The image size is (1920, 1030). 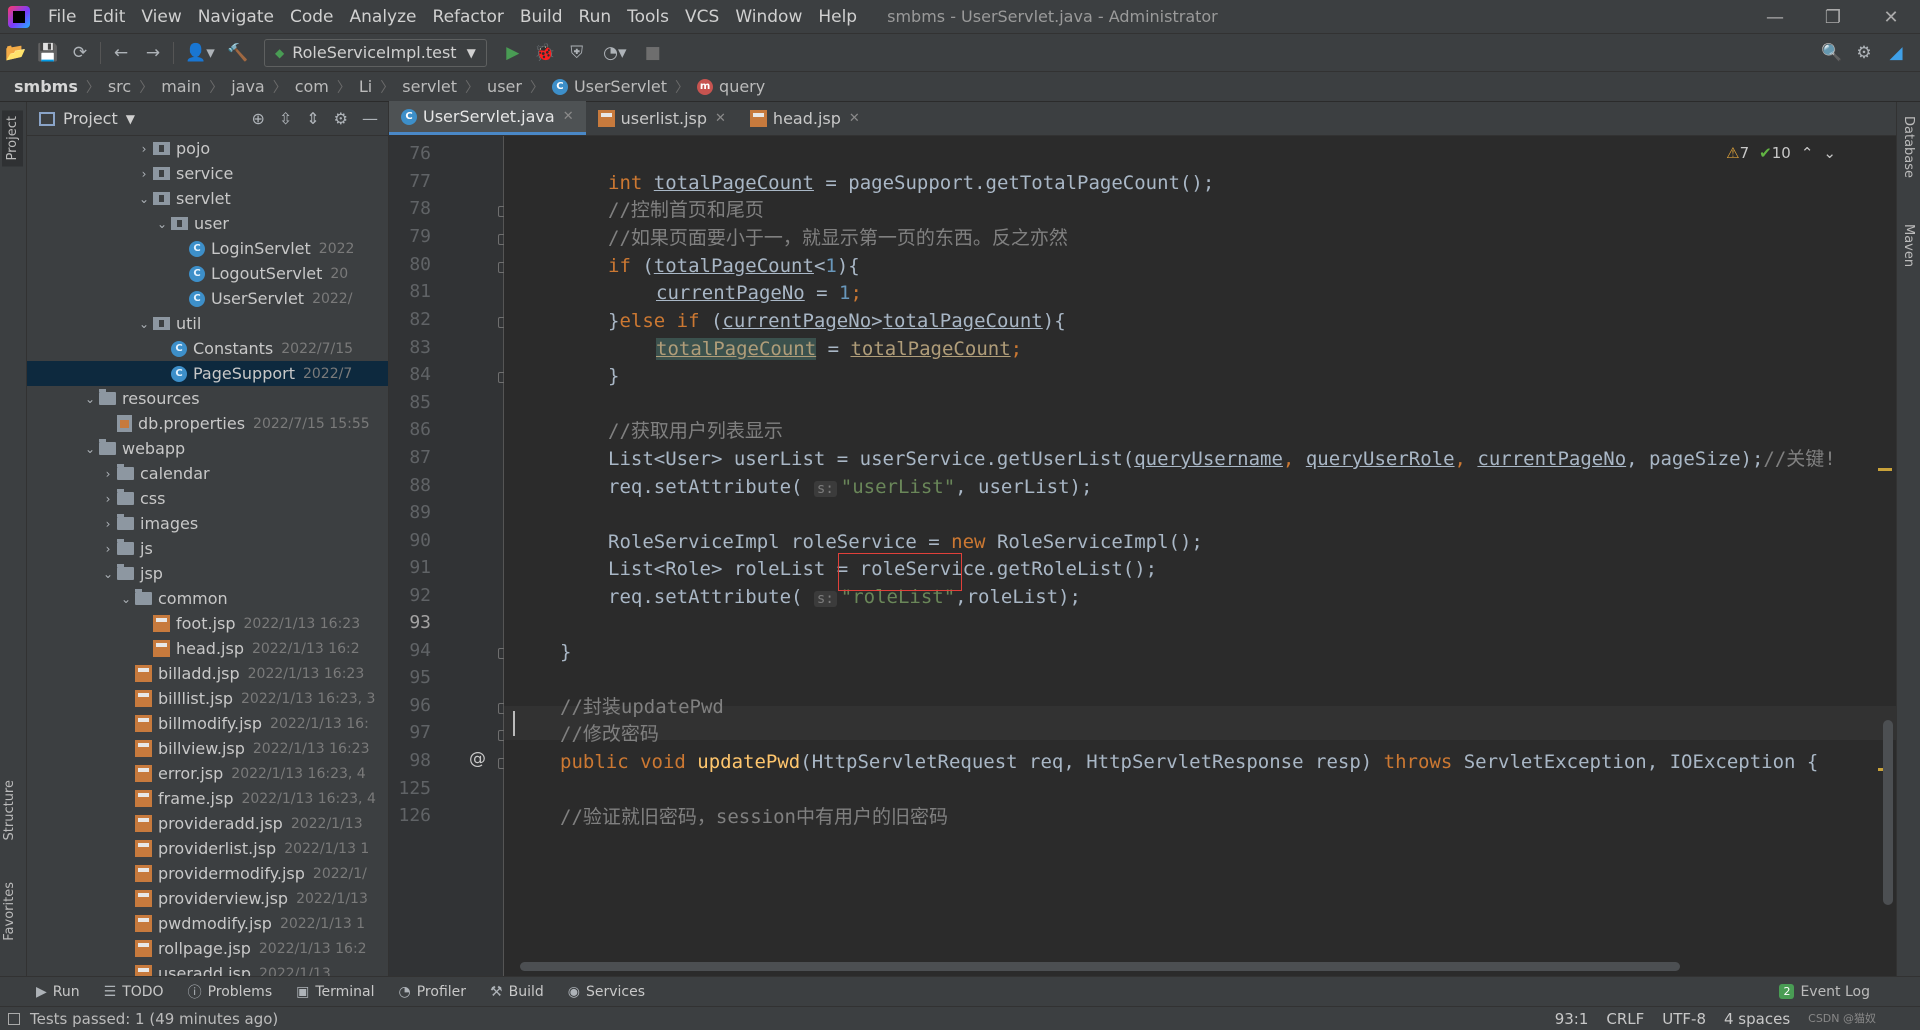 What do you see at coordinates (410, 429) in the screenshot?
I see `line-number: 86` at bounding box center [410, 429].